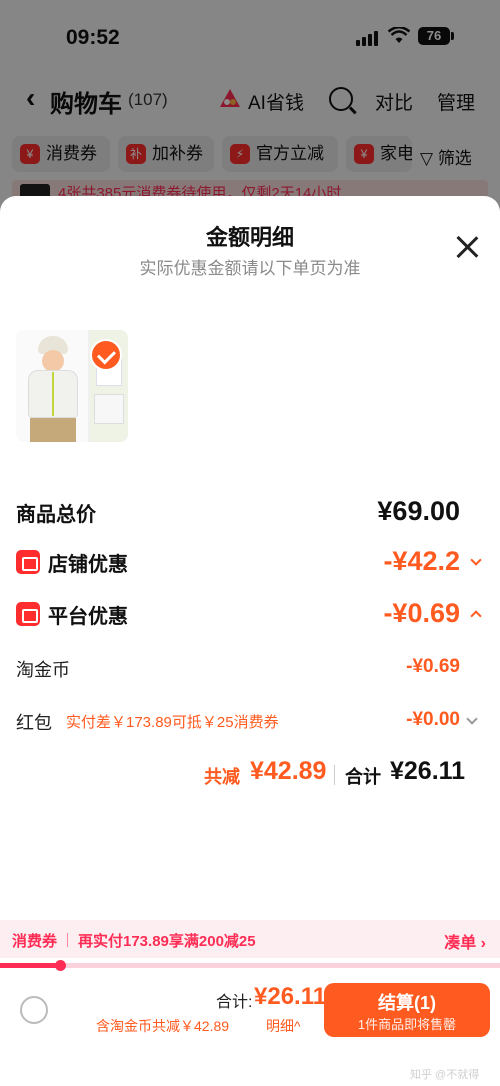 This screenshot has width=500, height=1086. I want to click on coins-row: 淘金币 -¥0.69, so click(250, 669).